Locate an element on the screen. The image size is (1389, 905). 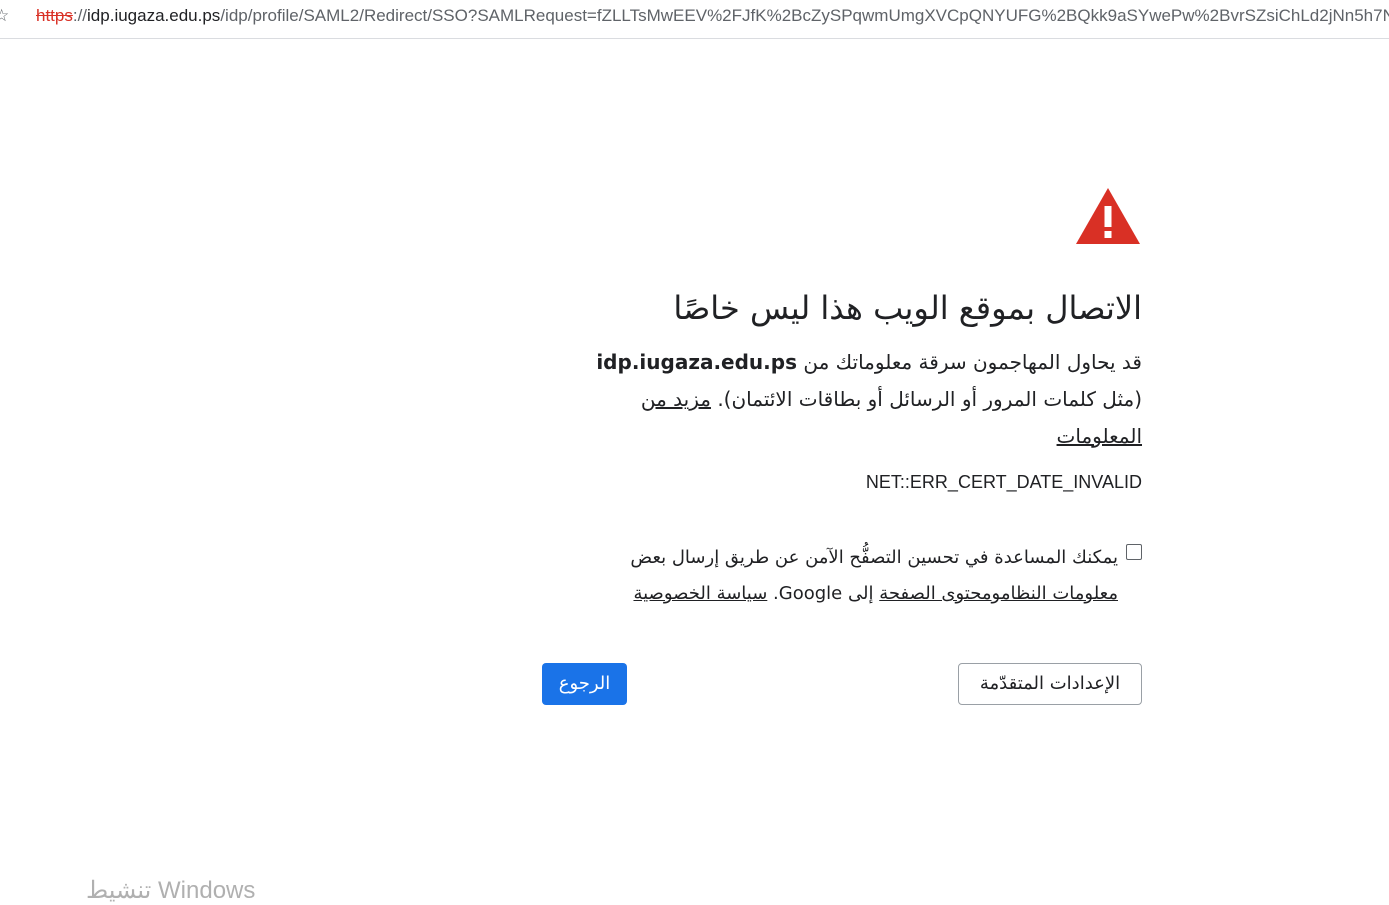
message-prefix: قد يحاول المهاجمون سرقة معلوماتك من is located at coordinates (972, 362).